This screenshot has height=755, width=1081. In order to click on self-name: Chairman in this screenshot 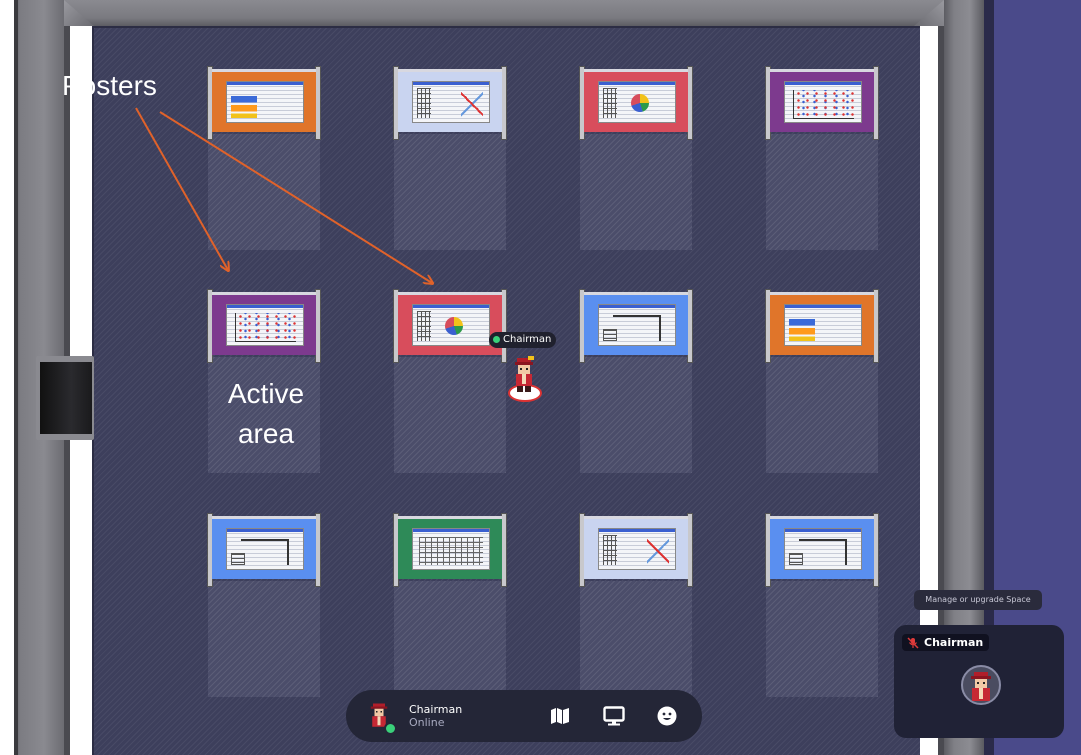, I will do `click(436, 709)`.